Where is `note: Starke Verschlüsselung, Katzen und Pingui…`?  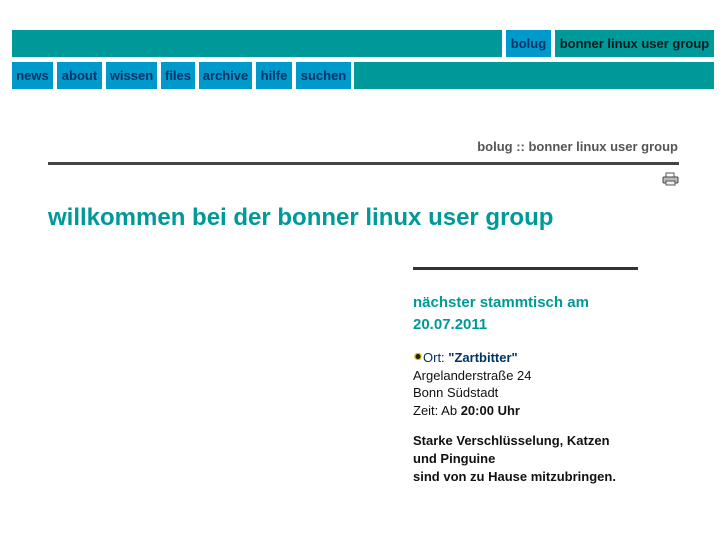
note: Starke Verschlüsselung, Katzen und Pingui… is located at coordinates (533, 459).